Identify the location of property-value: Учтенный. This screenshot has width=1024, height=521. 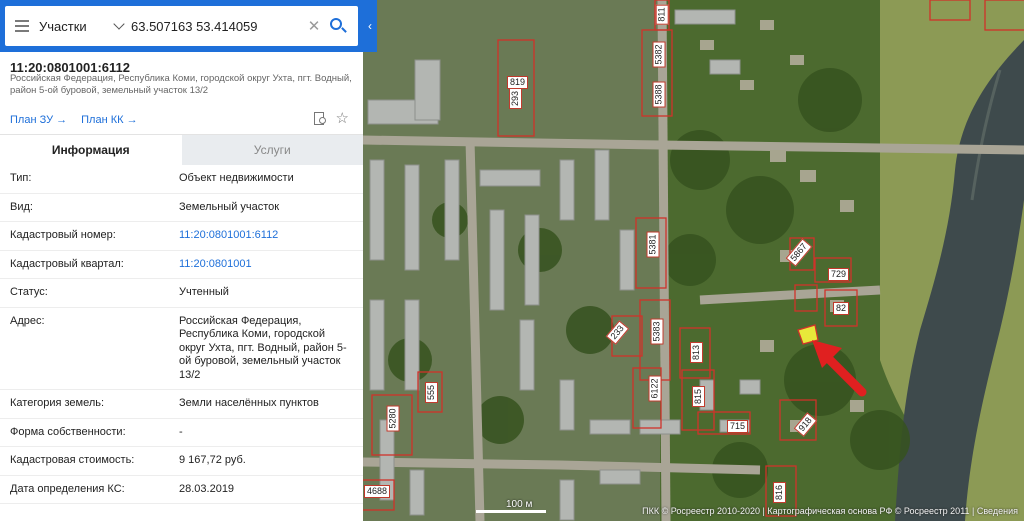
(204, 292).